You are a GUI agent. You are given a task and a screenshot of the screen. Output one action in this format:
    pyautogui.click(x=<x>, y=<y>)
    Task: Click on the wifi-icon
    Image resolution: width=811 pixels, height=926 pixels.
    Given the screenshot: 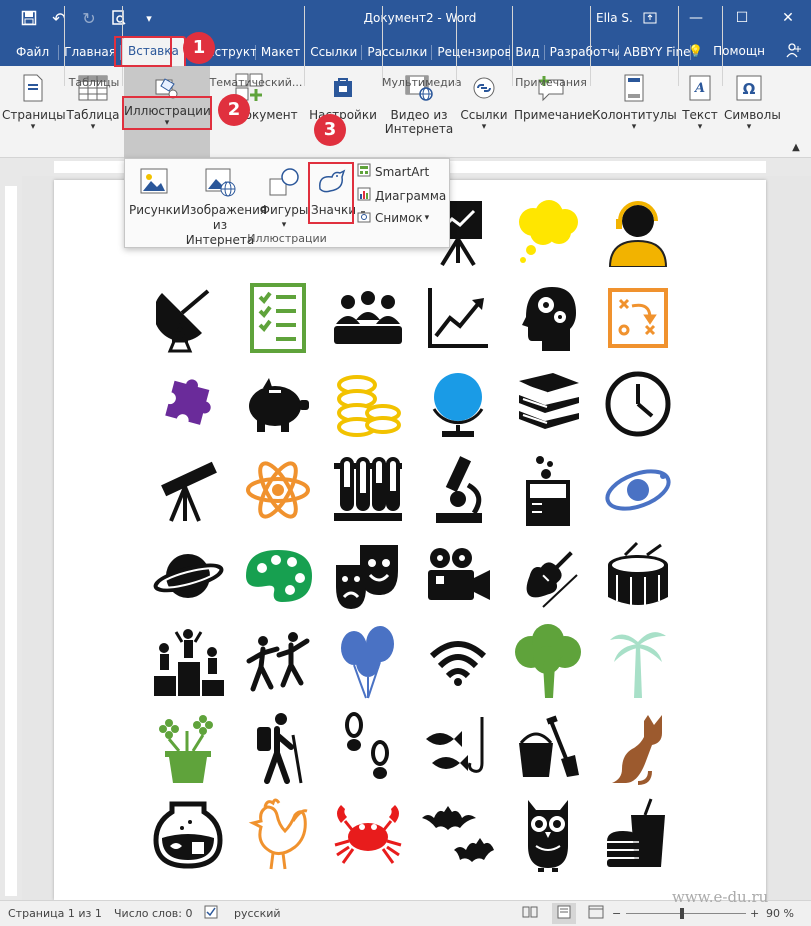 What is the action you would take?
    pyautogui.click(x=458, y=662)
    